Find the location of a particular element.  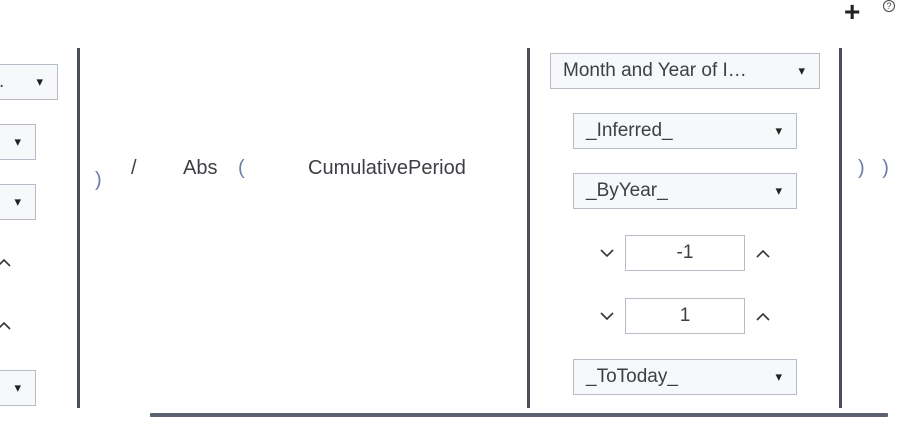

abs-function: Abs is located at coordinates (200, 168).